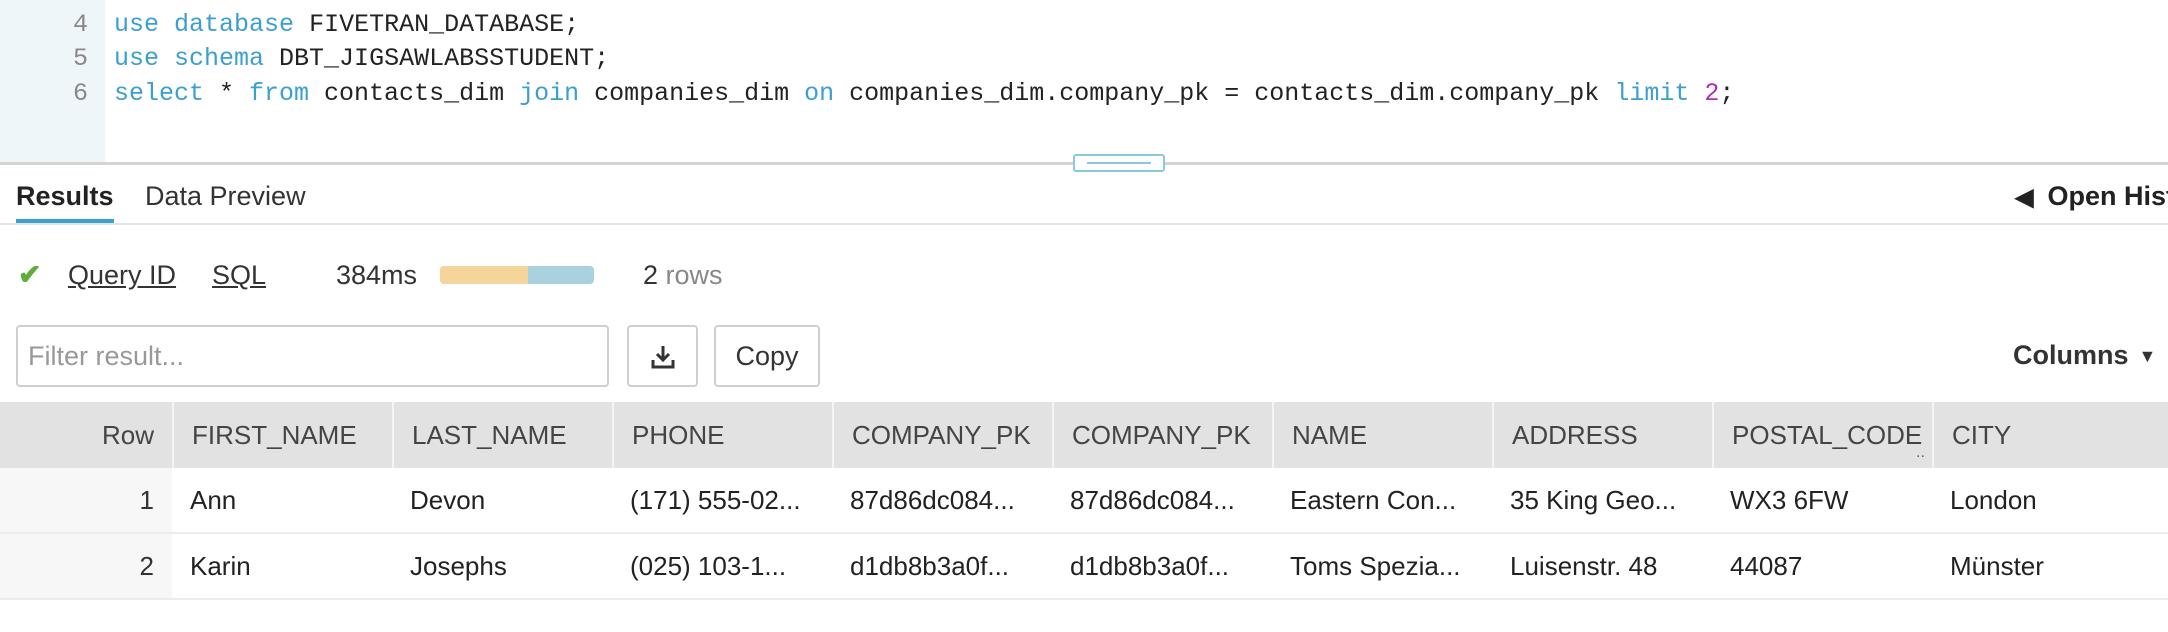  I want to click on column-header-city: CITY, so click(2042, 435).